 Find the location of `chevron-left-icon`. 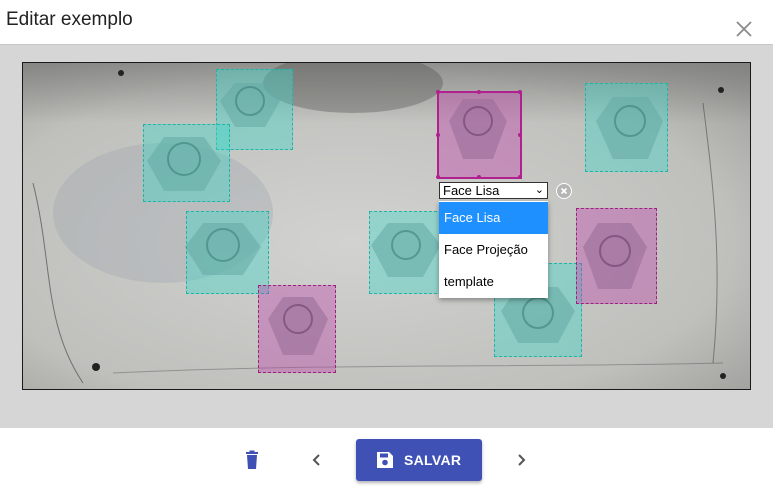

chevron-left-icon is located at coordinates (316, 460).